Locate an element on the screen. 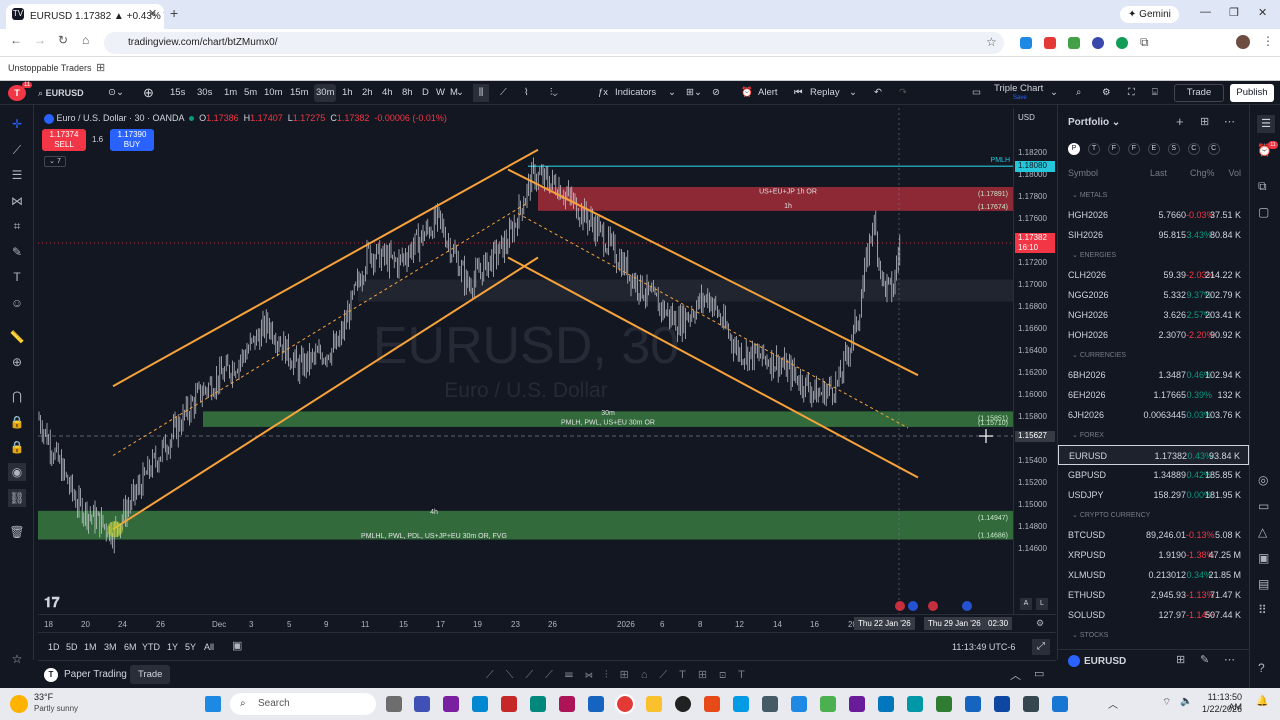 This screenshot has width=1280, height=720. interval-1h: 1h is located at coordinates (347, 93).